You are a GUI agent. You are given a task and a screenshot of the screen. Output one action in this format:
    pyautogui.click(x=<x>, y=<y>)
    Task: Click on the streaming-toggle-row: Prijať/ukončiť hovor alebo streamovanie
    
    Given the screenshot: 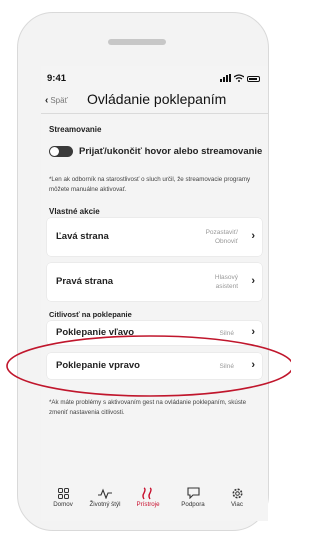 What is the action you would take?
    pyautogui.click(x=155, y=151)
    